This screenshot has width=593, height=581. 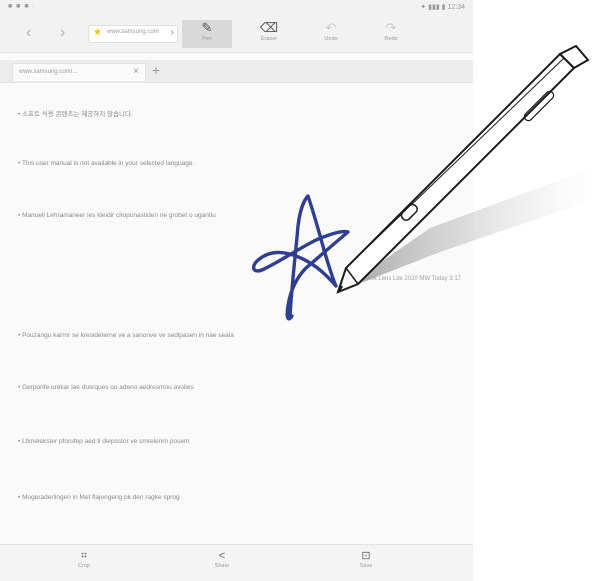 What do you see at coordinates (391, 27) in the screenshot?
I see `redo-icon: ↷` at bounding box center [391, 27].